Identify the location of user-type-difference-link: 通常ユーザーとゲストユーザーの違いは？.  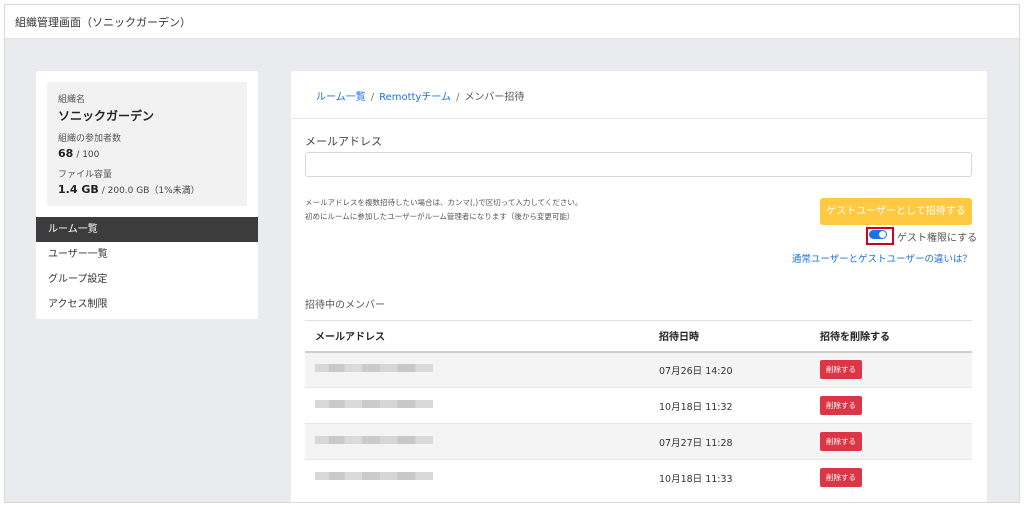
(882, 258).